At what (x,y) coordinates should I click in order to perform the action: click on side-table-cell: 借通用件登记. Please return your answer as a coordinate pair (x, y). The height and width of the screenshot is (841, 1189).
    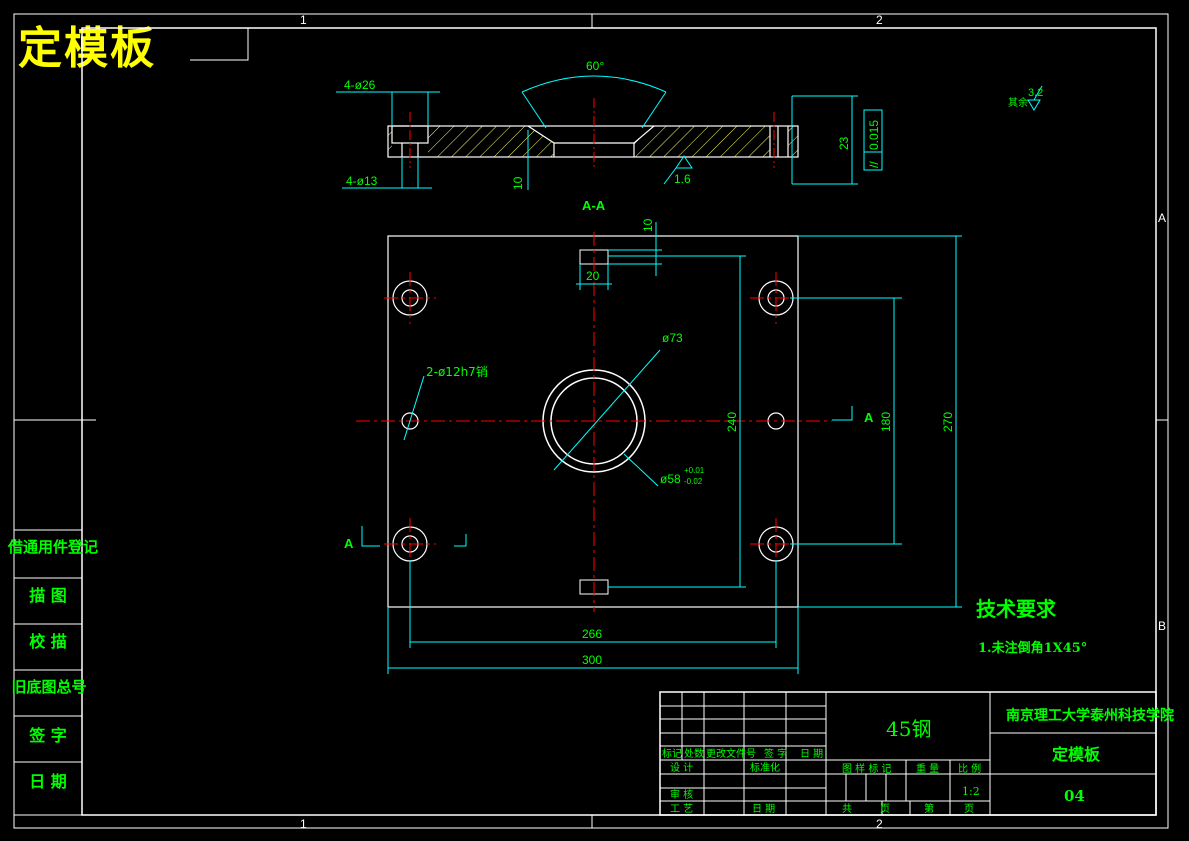
    Looking at the image, I should click on (53, 547).